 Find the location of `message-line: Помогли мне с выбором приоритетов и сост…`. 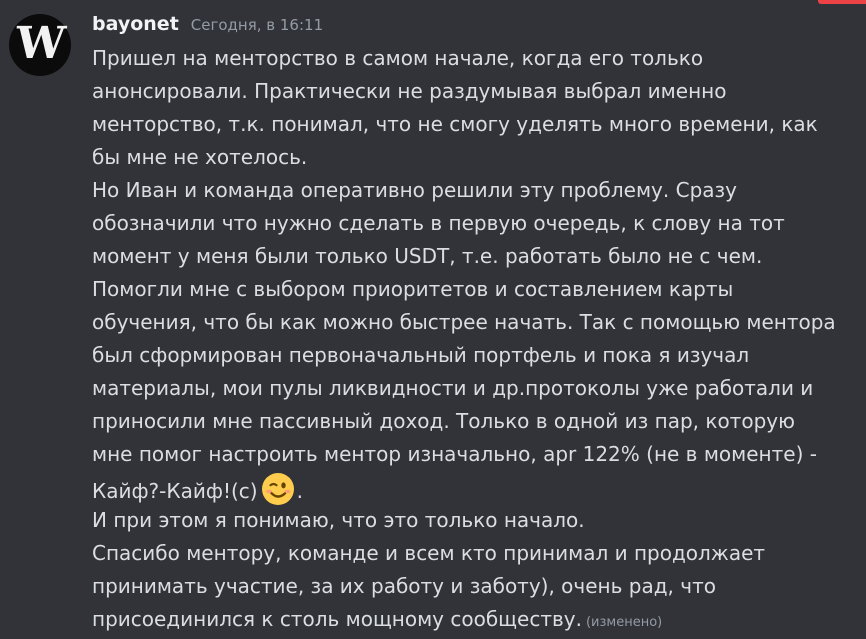

message-line: Помогли мне с выбором приоритетов и сост… is located at coordinates (413, 289).